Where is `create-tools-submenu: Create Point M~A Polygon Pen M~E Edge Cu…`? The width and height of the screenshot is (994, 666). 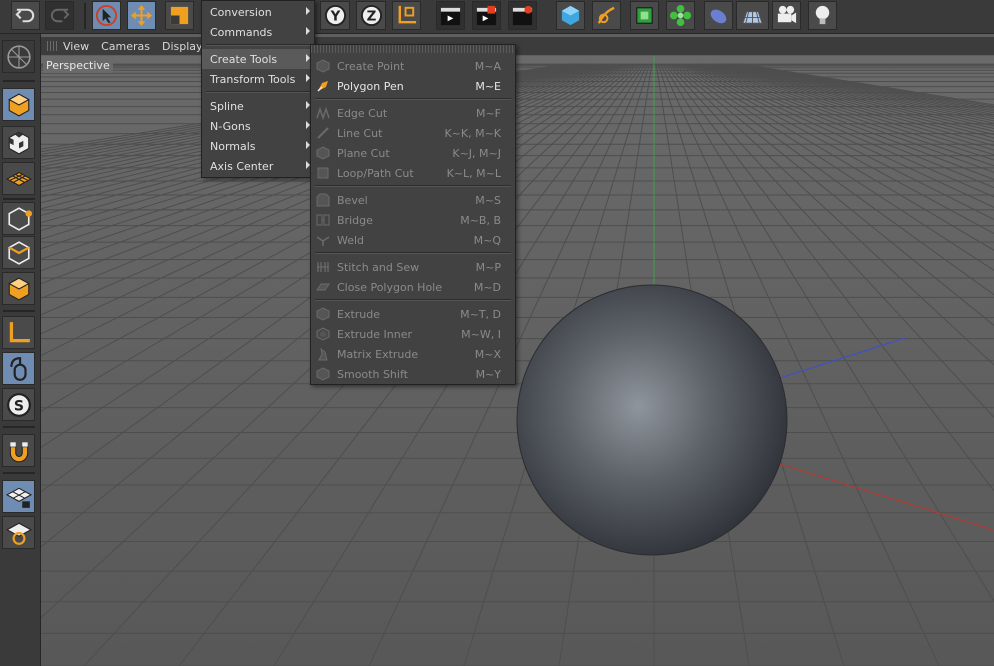 create-tools-submenu: Create Point M~A Polygon Pen M~E Edge Cu… is located at coordinates (413, 214).